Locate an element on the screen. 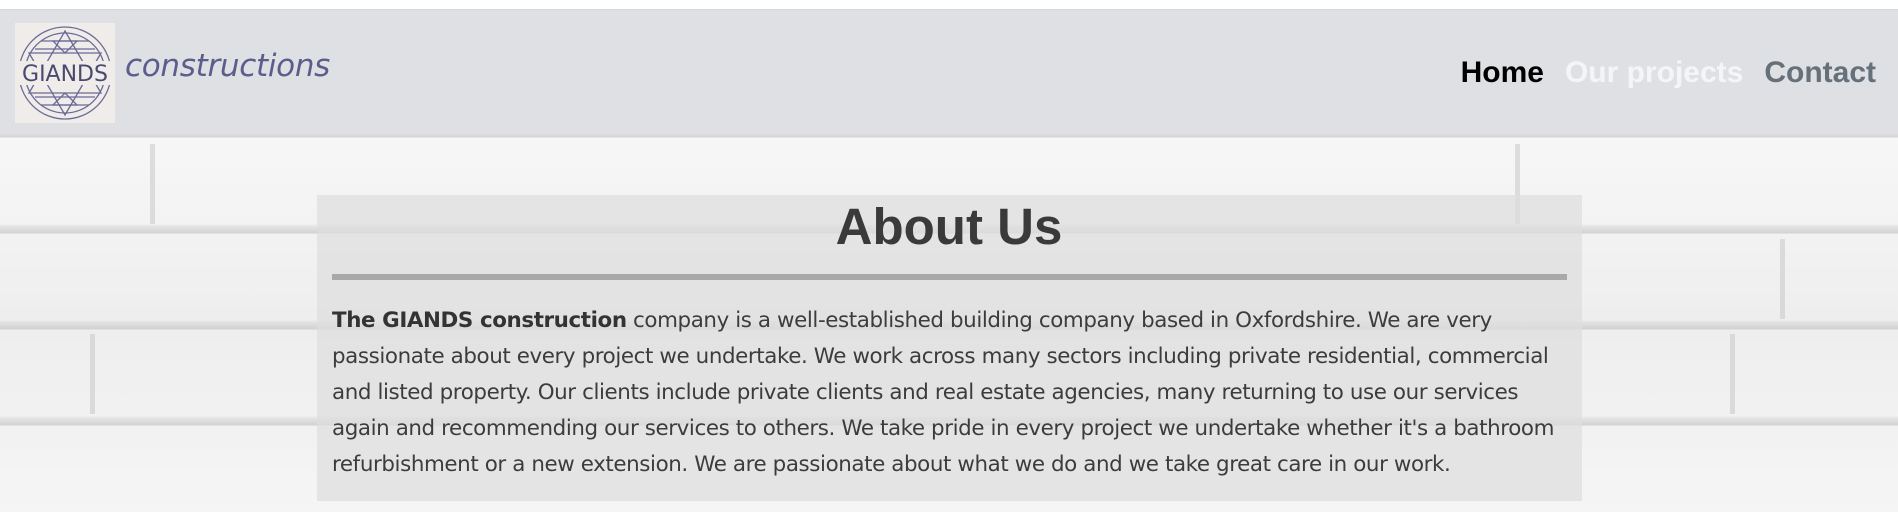  logo-emblem-icon: GIANDS is located at coordinates (65, 73).